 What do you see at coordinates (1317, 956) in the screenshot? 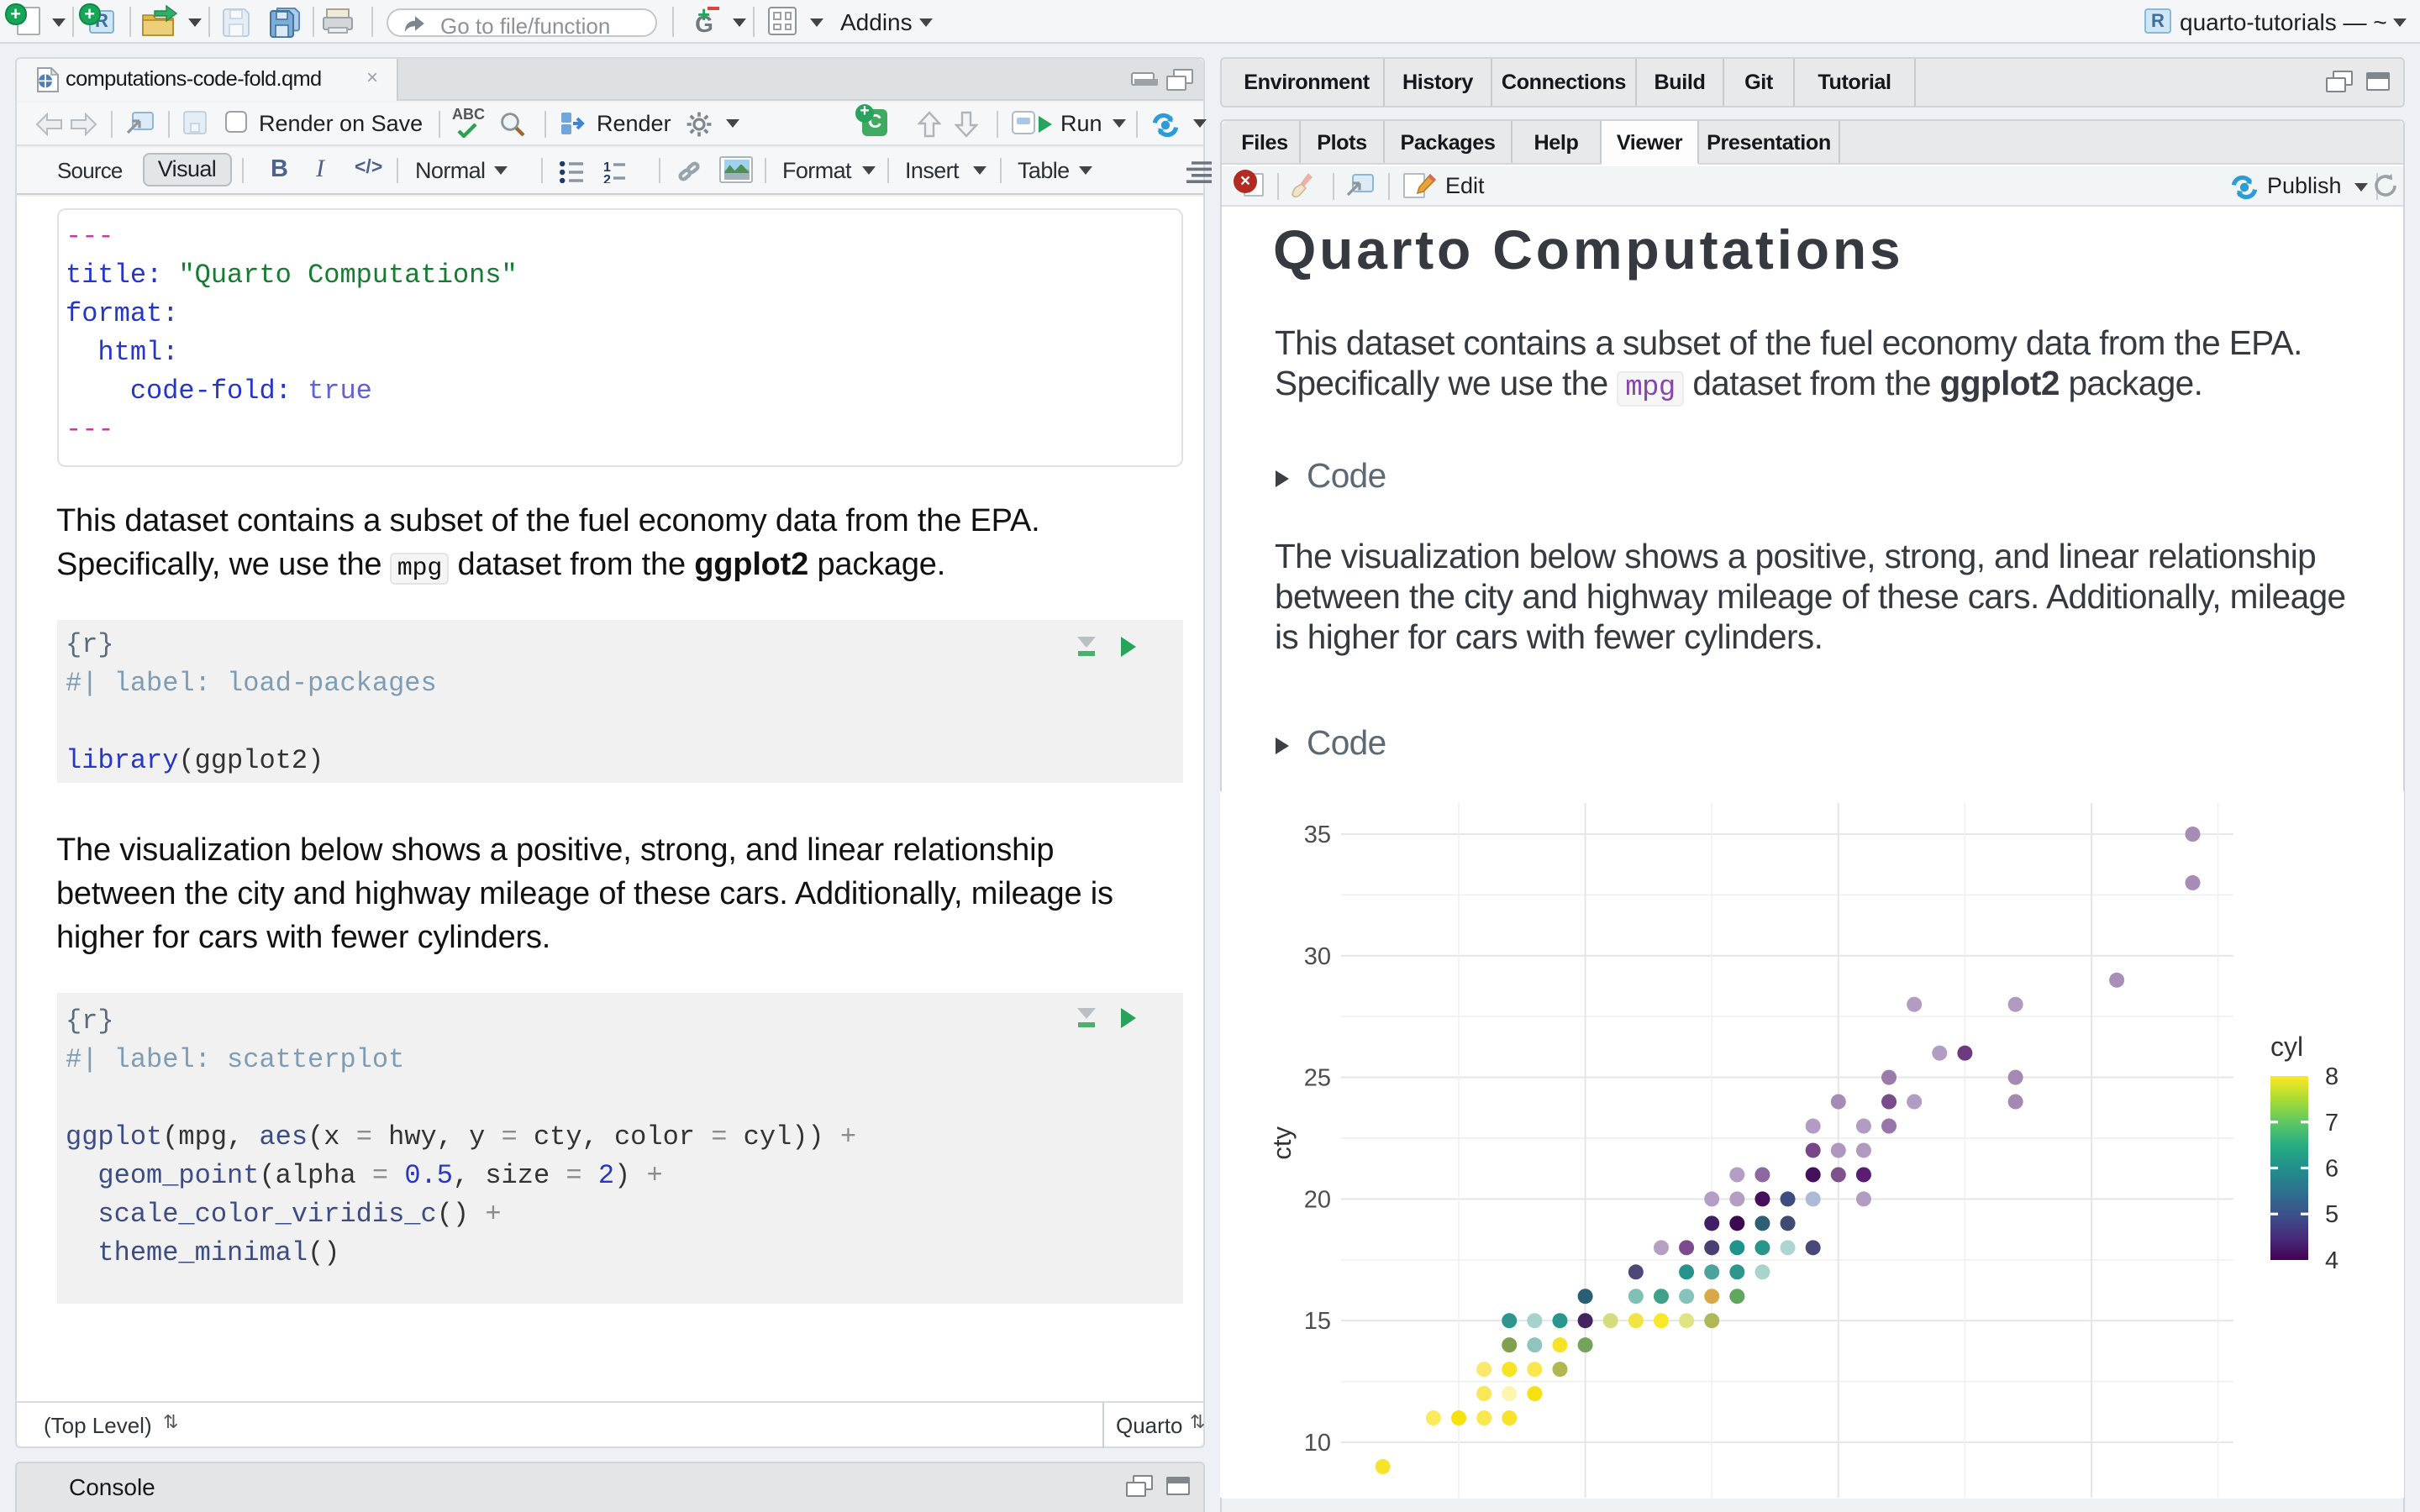
I see `svg-text: 30` at bounding box center [1317, 956].